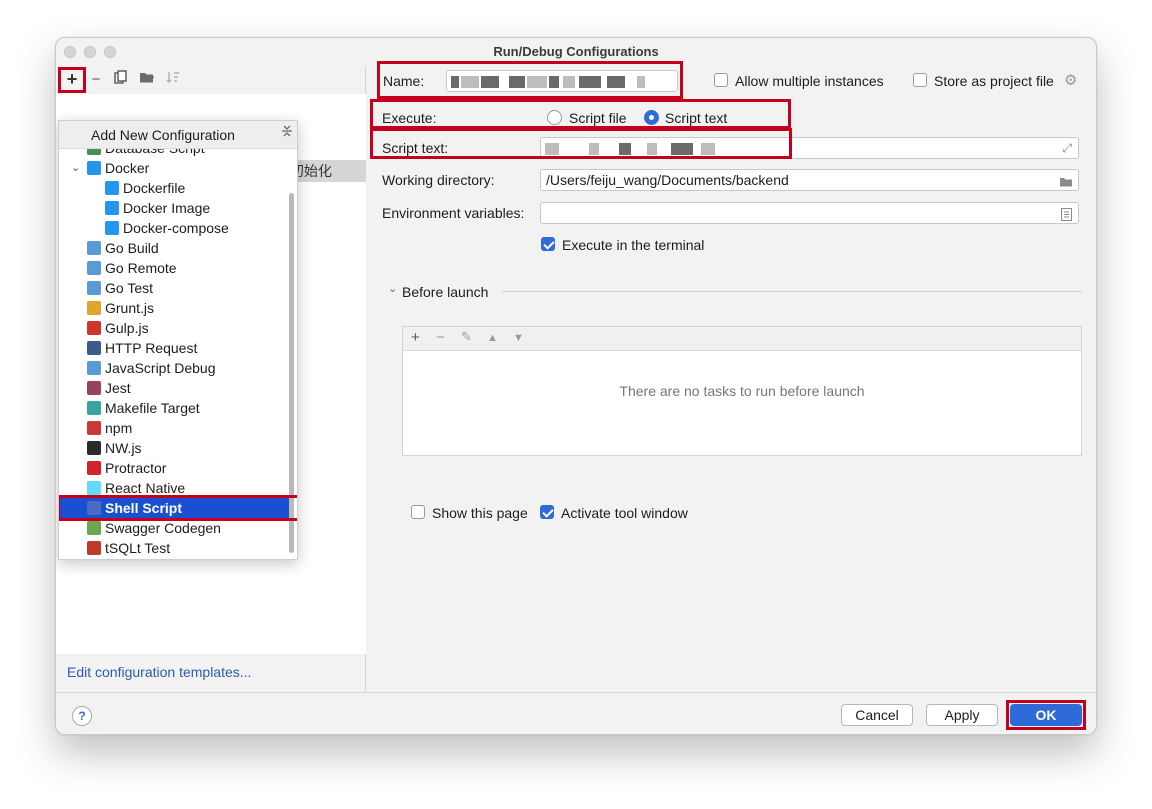 This screenshot has width=1152, height=809. Describe the element at coordinates (144, 508) in the screenshot. I see `popup-item-label: Shell Script` at that location.